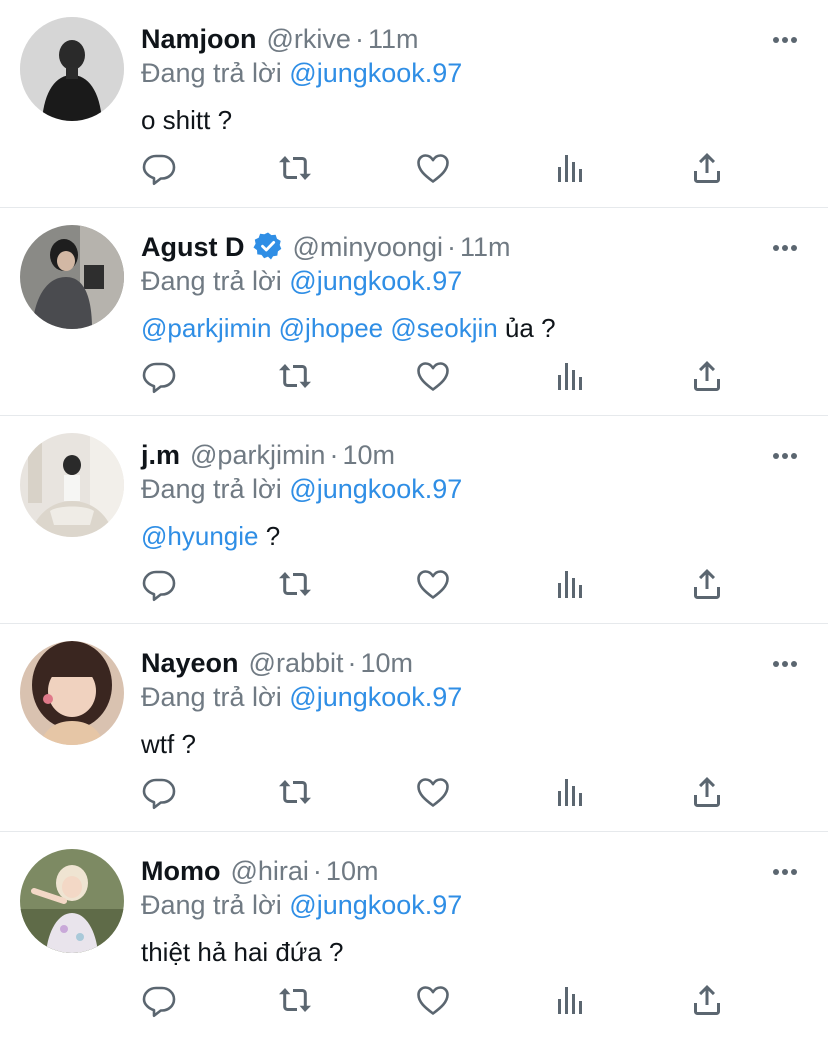 The image size is (828, 1041). What do you see at coordinates (199, 536) in the screenshot?
I see `mention-link: @hyungie` at bounding box center [199, 536].